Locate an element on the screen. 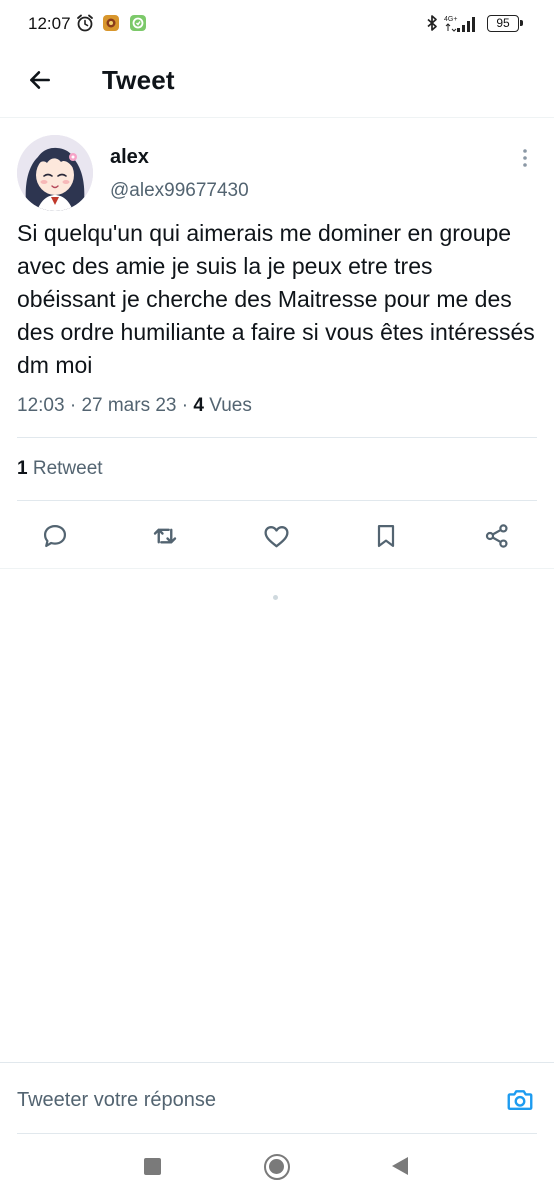 Image resolution: width=554 pixels, height=1200 pixels. camera-button is located at coordinates (520, 1100).